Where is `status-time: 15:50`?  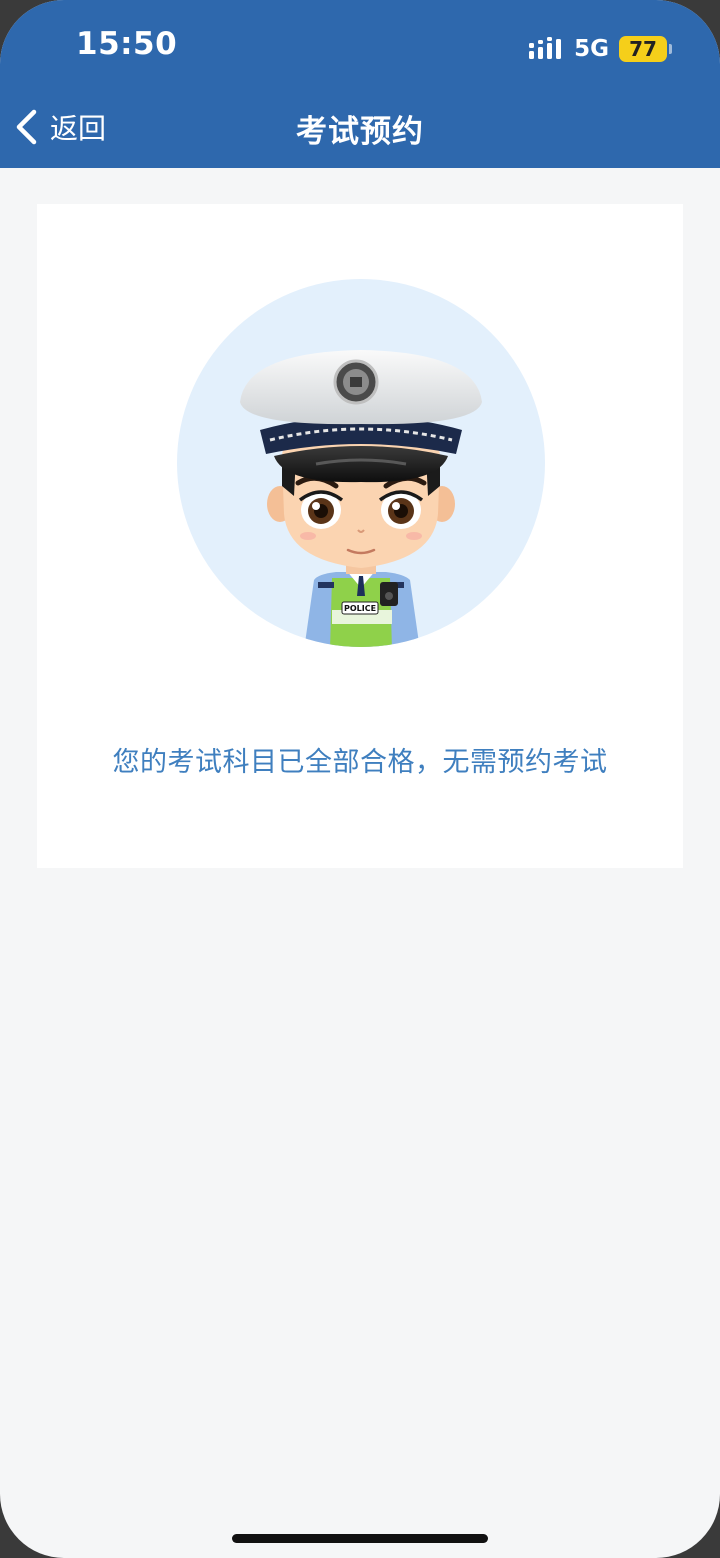
status-time: 15:50 is located at coordinates (127, 44).